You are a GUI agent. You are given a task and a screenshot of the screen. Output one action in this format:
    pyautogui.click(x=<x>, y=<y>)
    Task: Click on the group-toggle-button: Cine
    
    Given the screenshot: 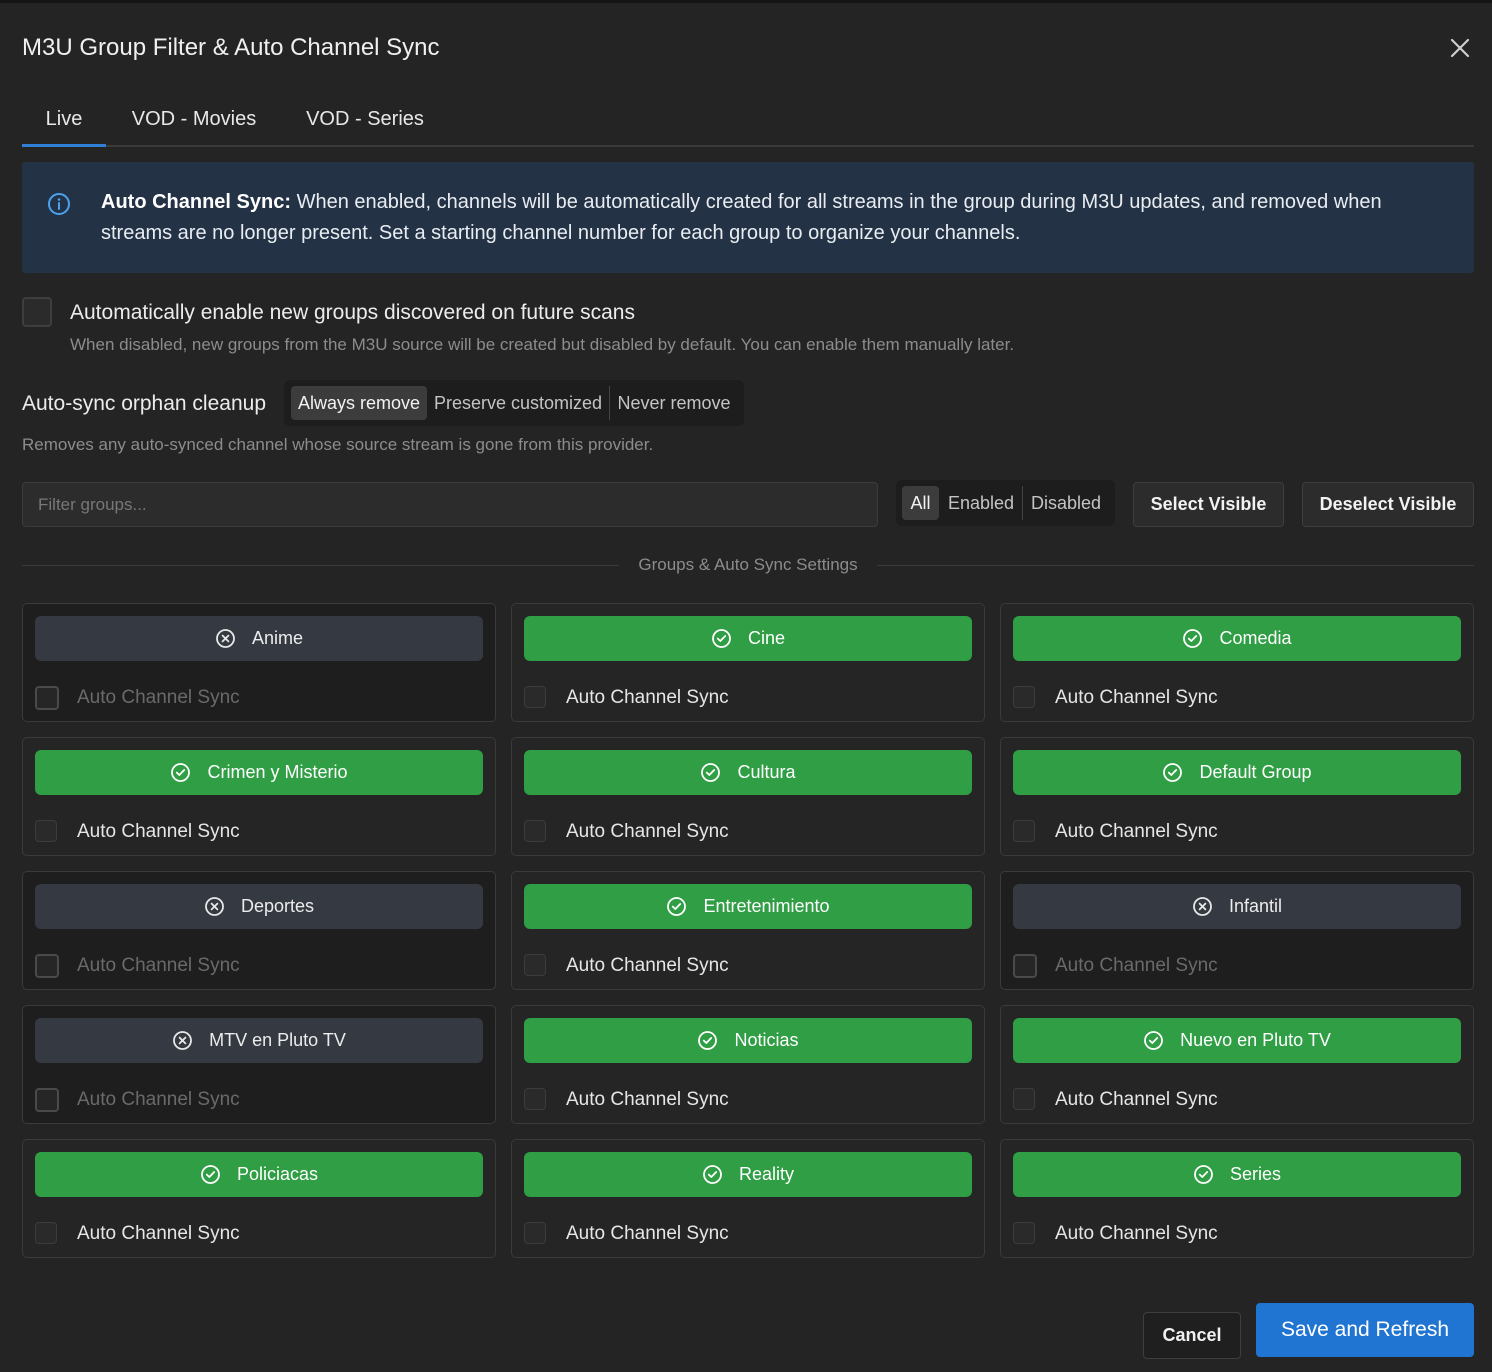 What is the action you would take?
    pyautogui.click(x=748, y=638)
    